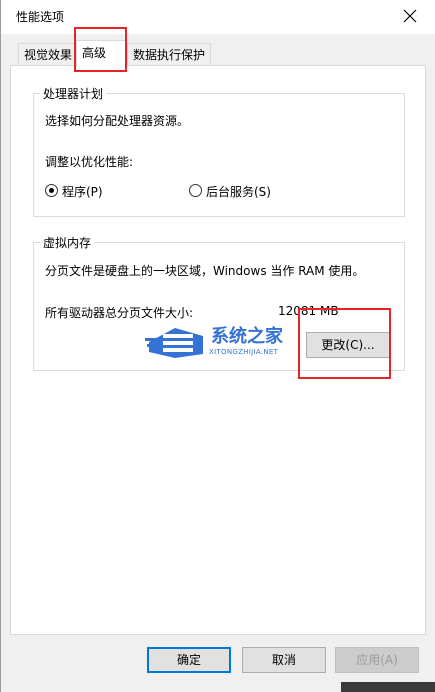 This screenshot has width=435, height=692. What do you see at coordinates (244, 352) in the screenshot?
I see `watermark-domain: XITONGZHIJIA.NET` at bounding box center [244, 352].